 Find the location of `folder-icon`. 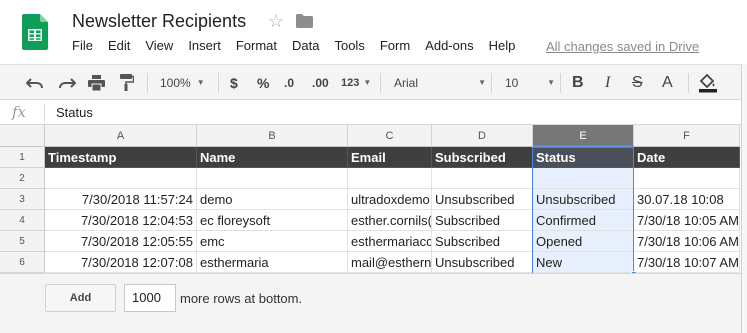

folder-icon is located at coordinates (304, 21).